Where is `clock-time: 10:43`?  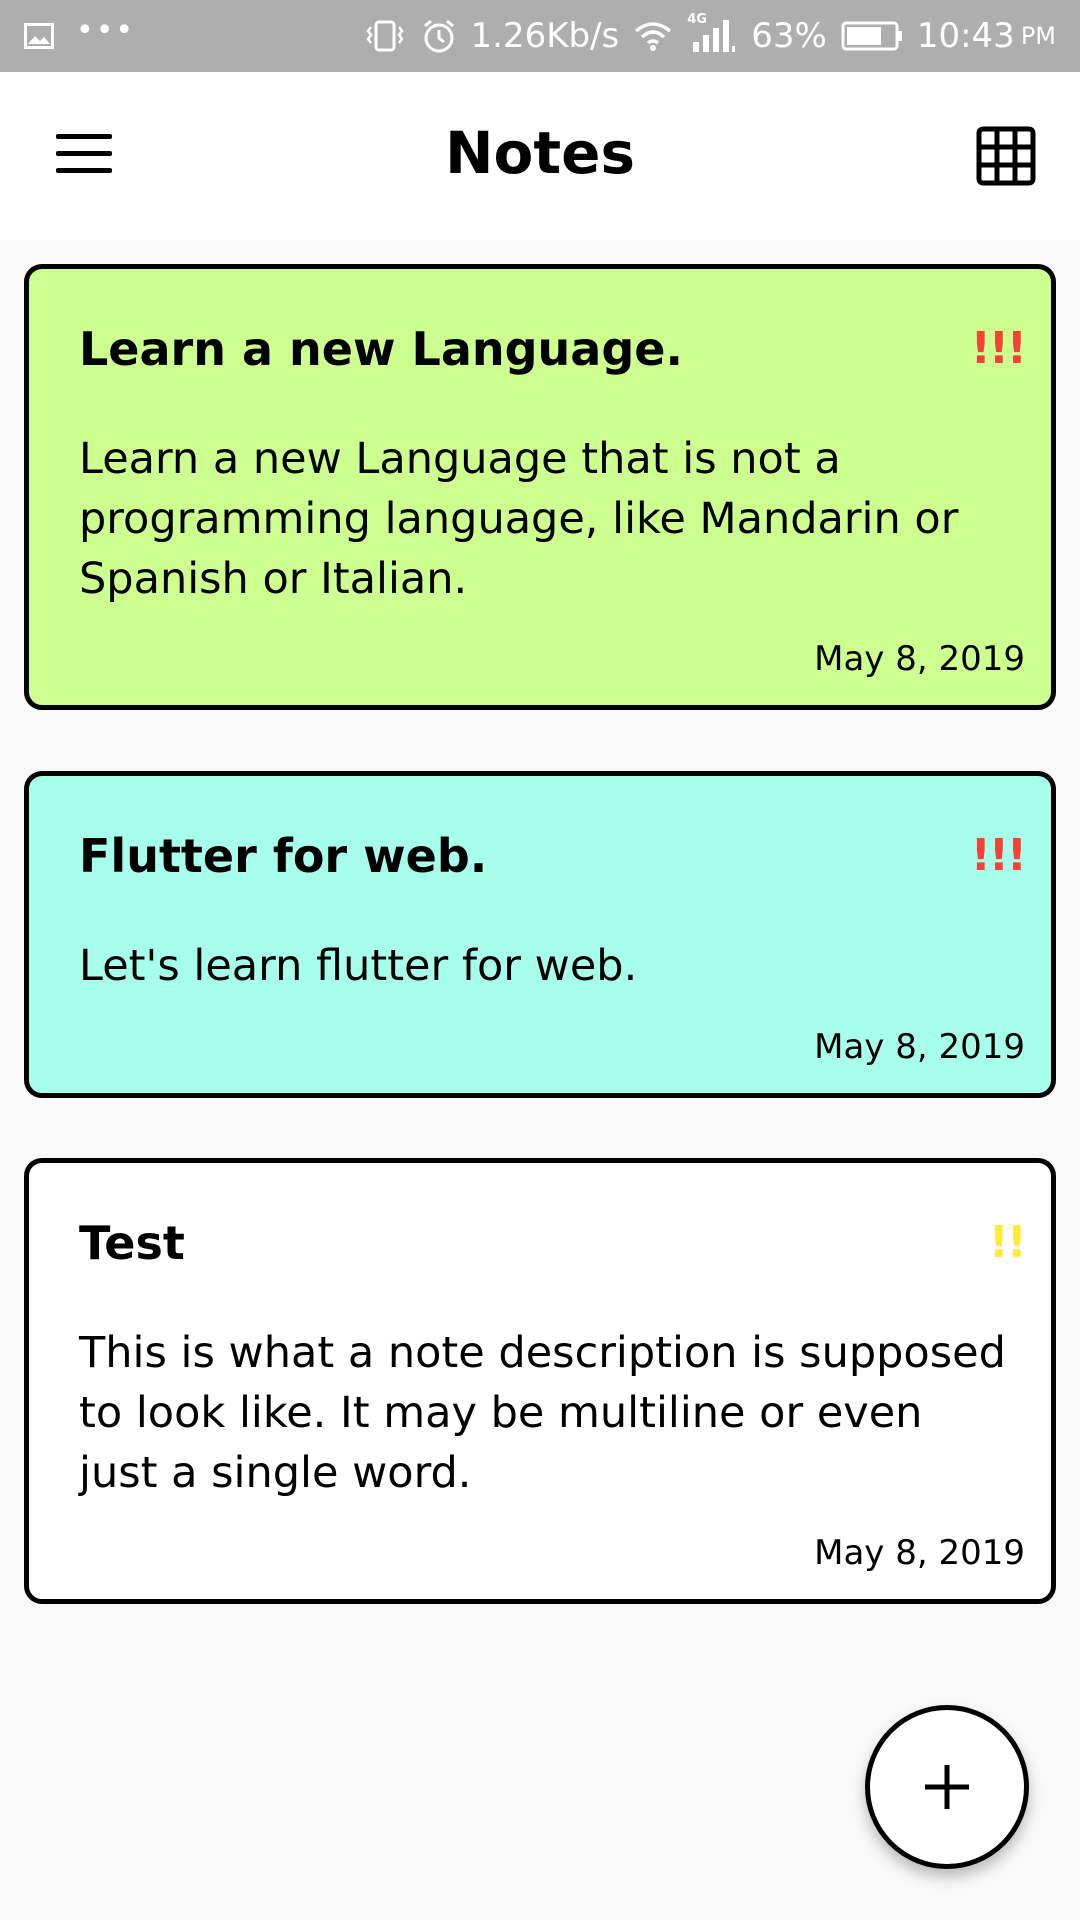 clock-time: 10:43 is located at coordinates (965, 36).